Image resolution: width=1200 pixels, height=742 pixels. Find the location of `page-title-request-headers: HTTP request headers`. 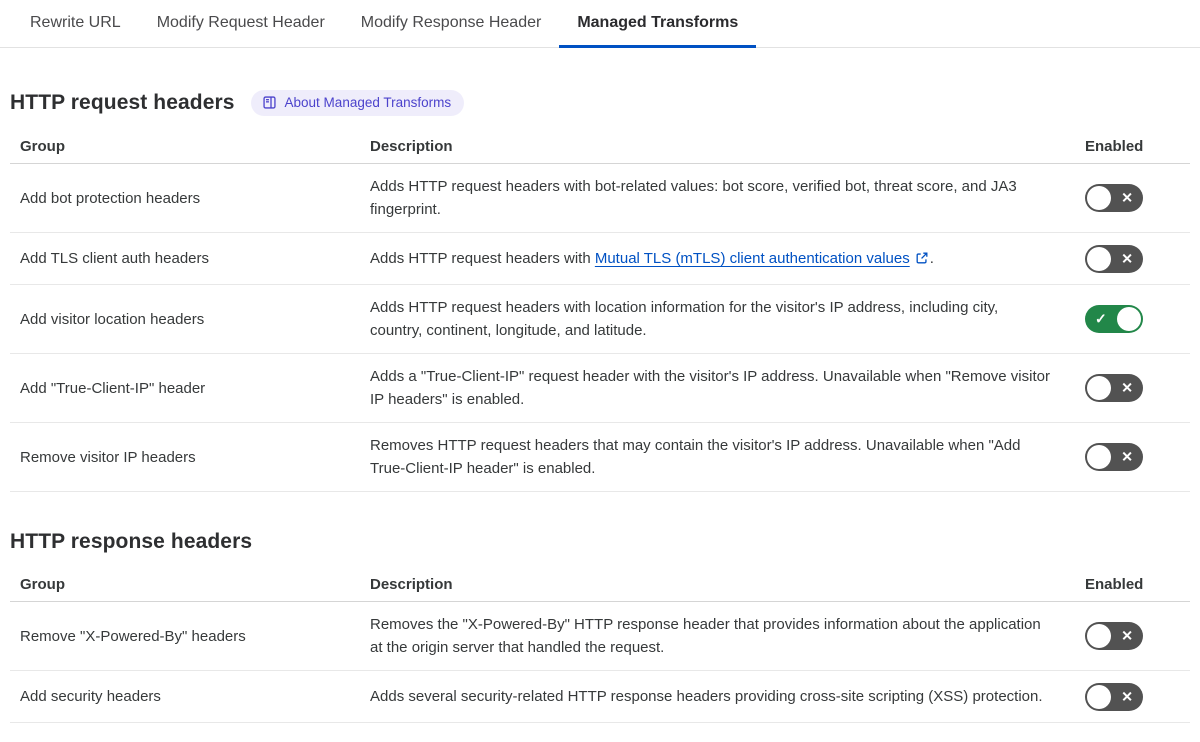

page-title-request-headers: HTTP request headers is located at coordinates (122, 102).